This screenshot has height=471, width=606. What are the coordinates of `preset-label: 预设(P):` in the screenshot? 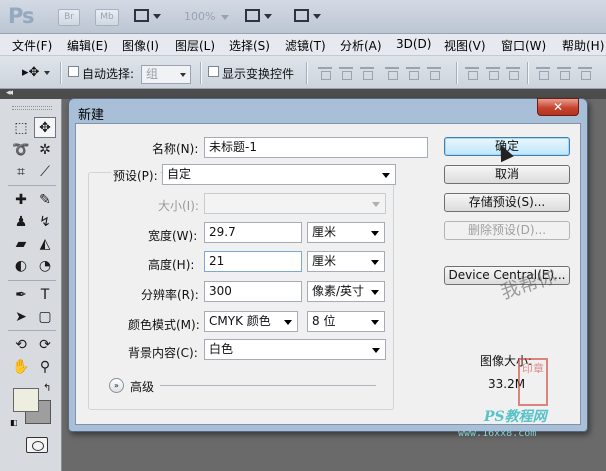 It's located at (135, 175).